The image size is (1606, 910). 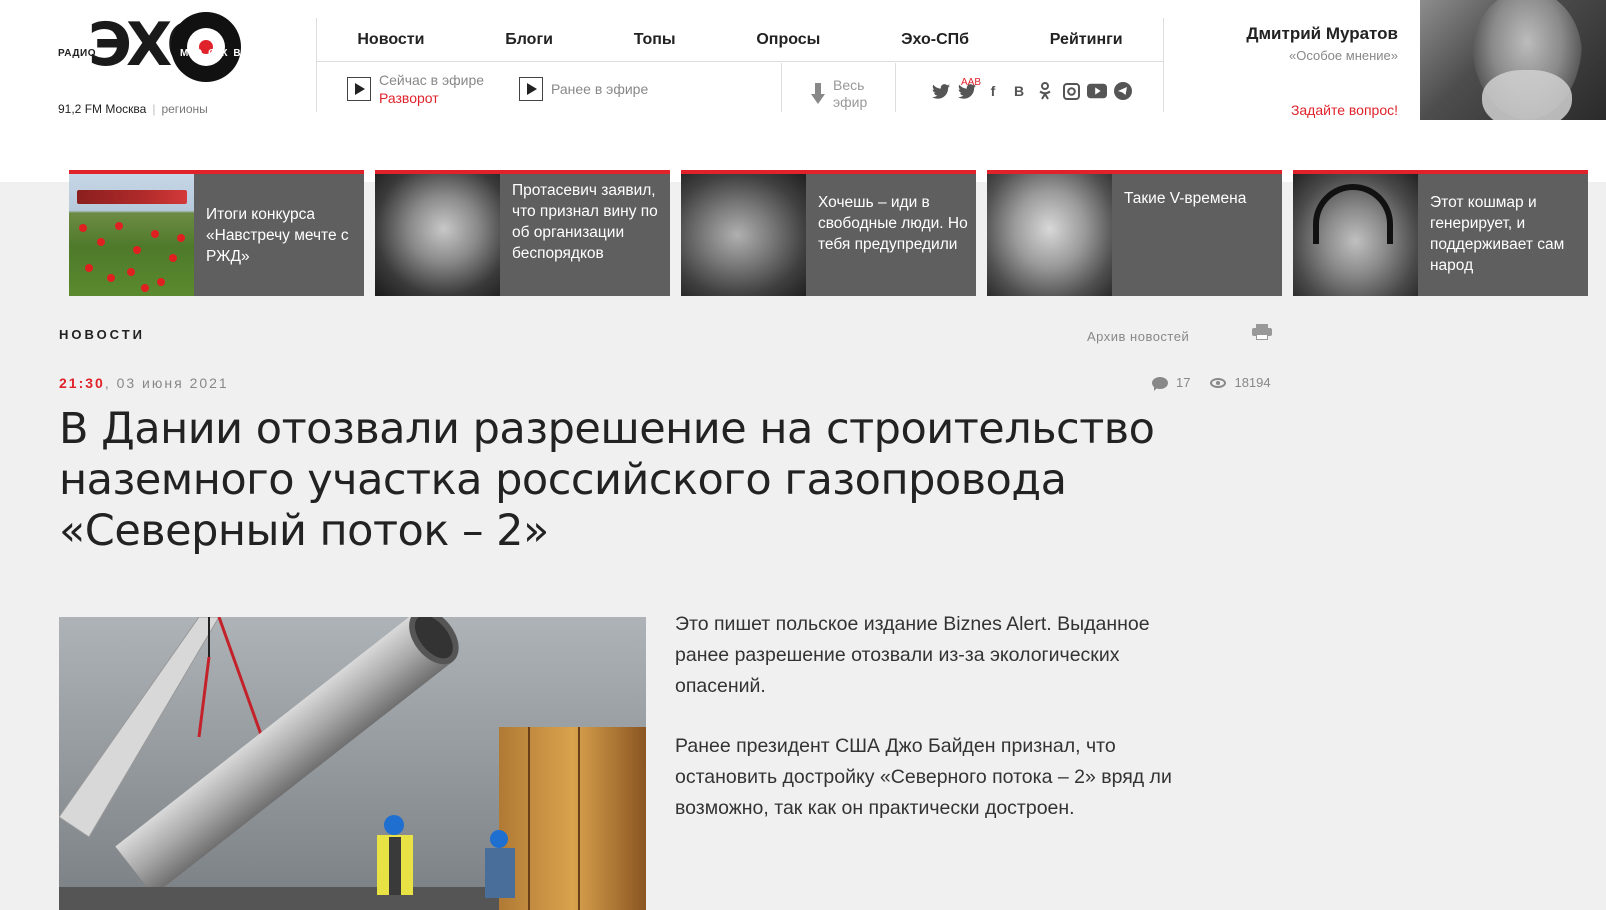 What do you see at coordinates (935, 40) in the screenshot?
I see `nav-item-eho-spb: Эхо-СПб` at bounding box center [935, 40].